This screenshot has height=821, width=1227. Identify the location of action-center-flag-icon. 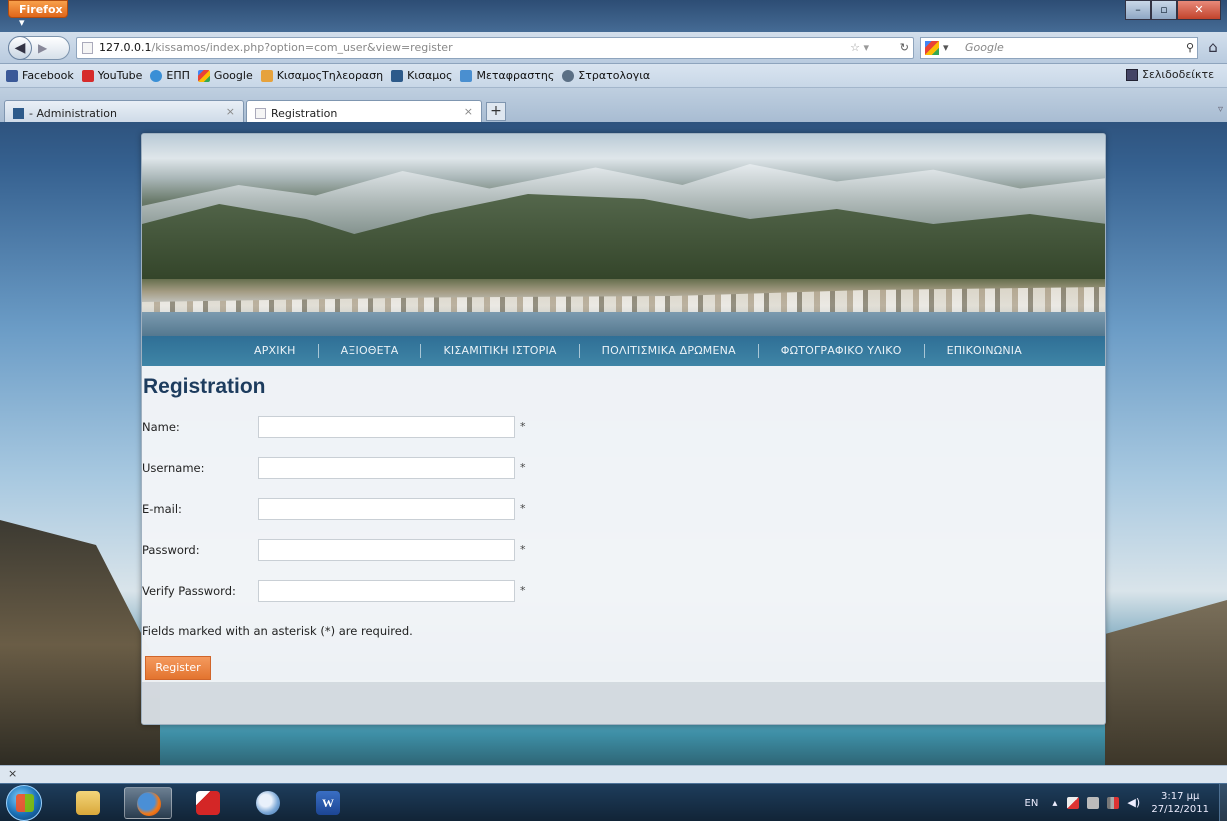
(1073, 803).